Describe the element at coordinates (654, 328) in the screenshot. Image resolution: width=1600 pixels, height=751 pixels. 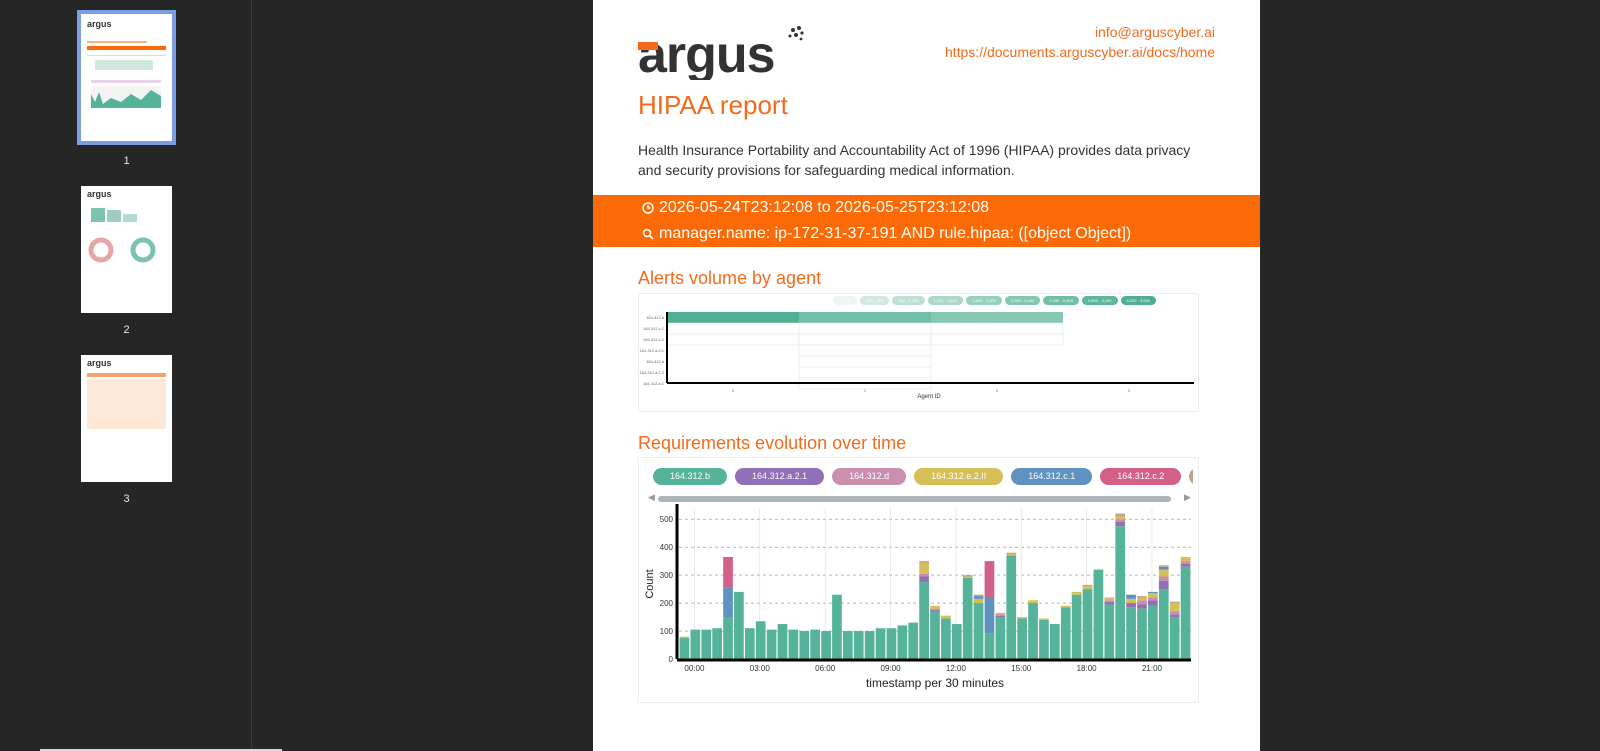
I see `heatmap-row-label: 164.312.c.1` at that location.